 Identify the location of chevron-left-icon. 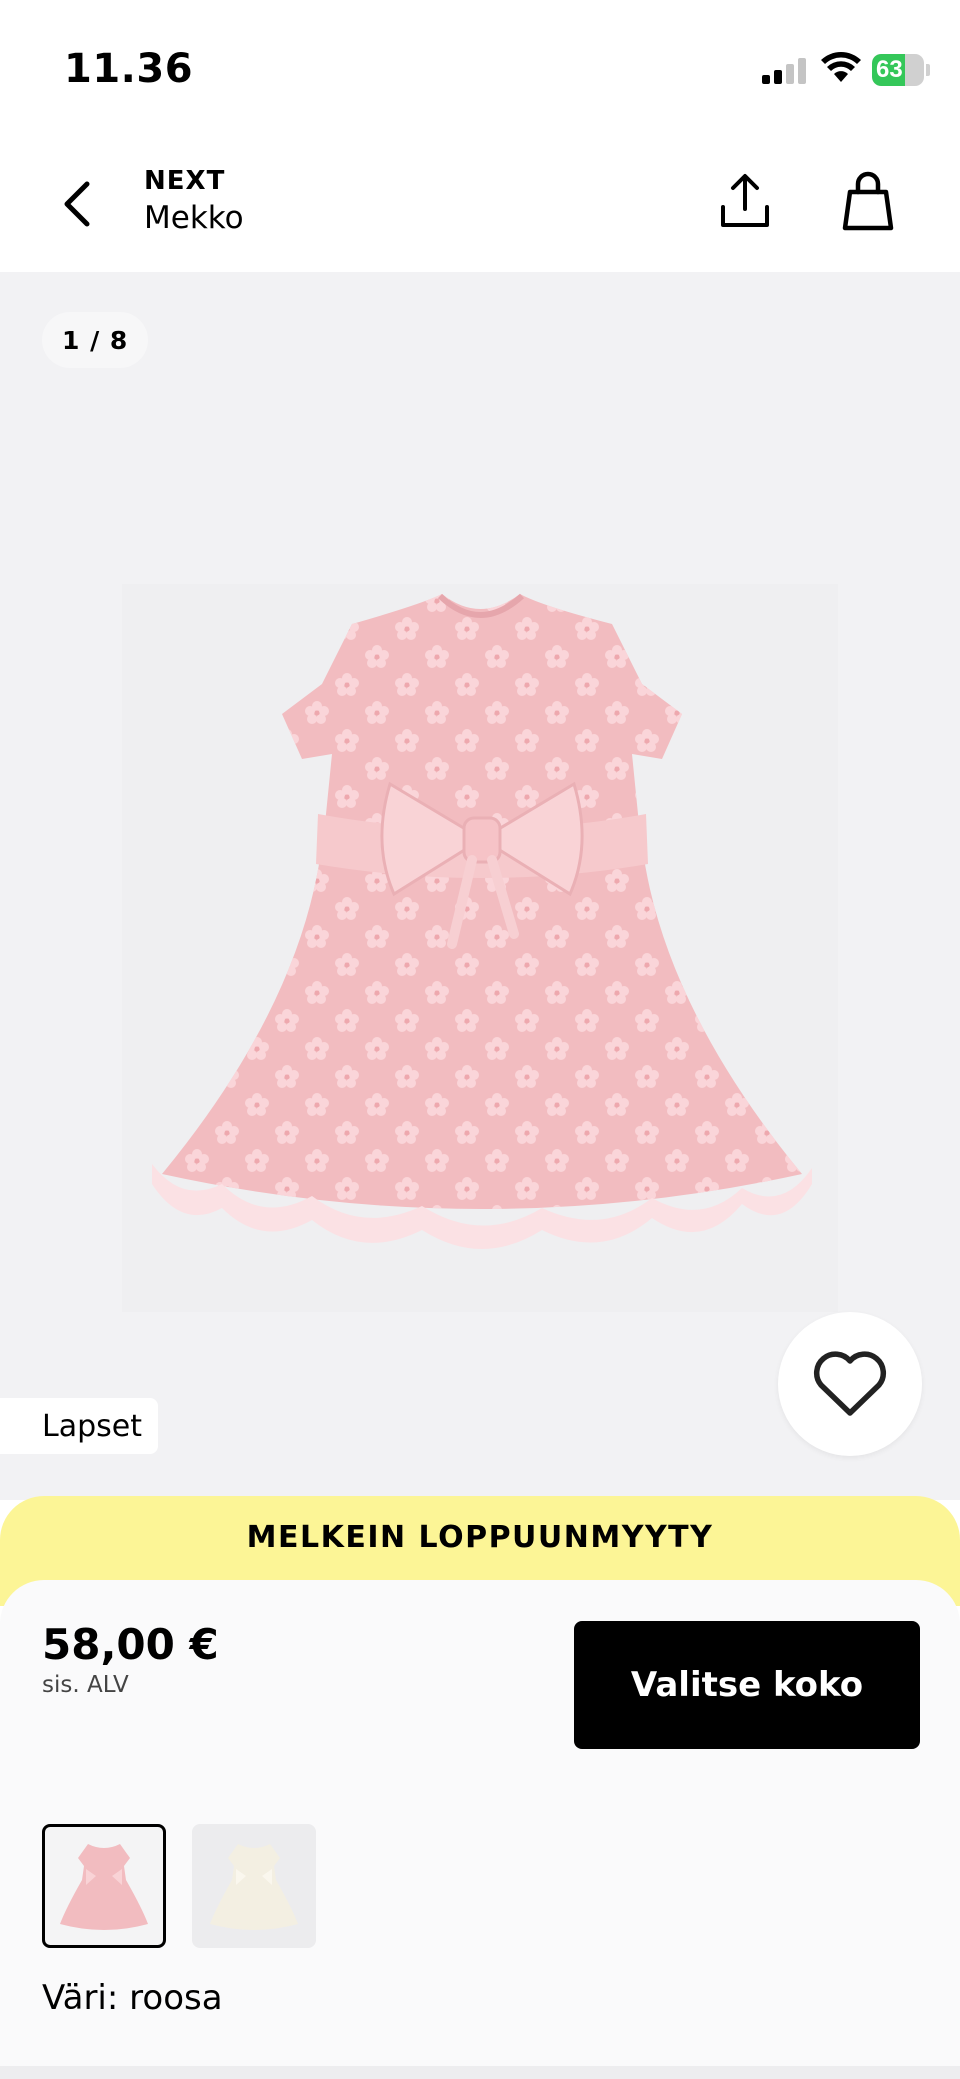
(77, 204).